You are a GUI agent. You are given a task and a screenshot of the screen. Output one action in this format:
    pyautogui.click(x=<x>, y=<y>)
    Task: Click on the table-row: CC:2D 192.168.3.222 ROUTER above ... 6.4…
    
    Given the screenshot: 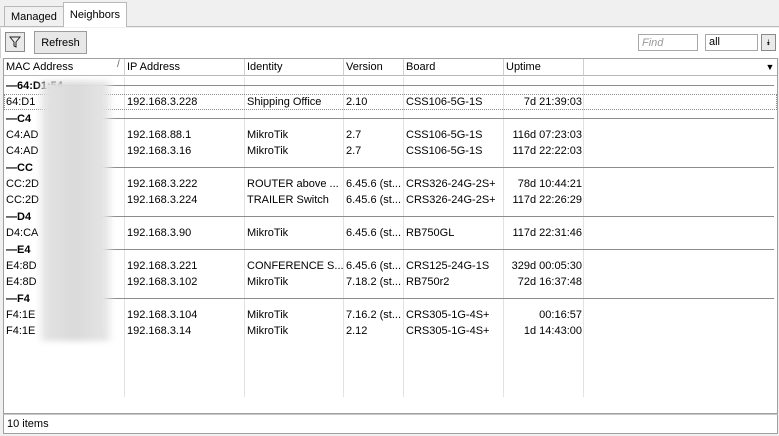 What is the action you would take?
    pyautogui.click(x=390, y=184)
    